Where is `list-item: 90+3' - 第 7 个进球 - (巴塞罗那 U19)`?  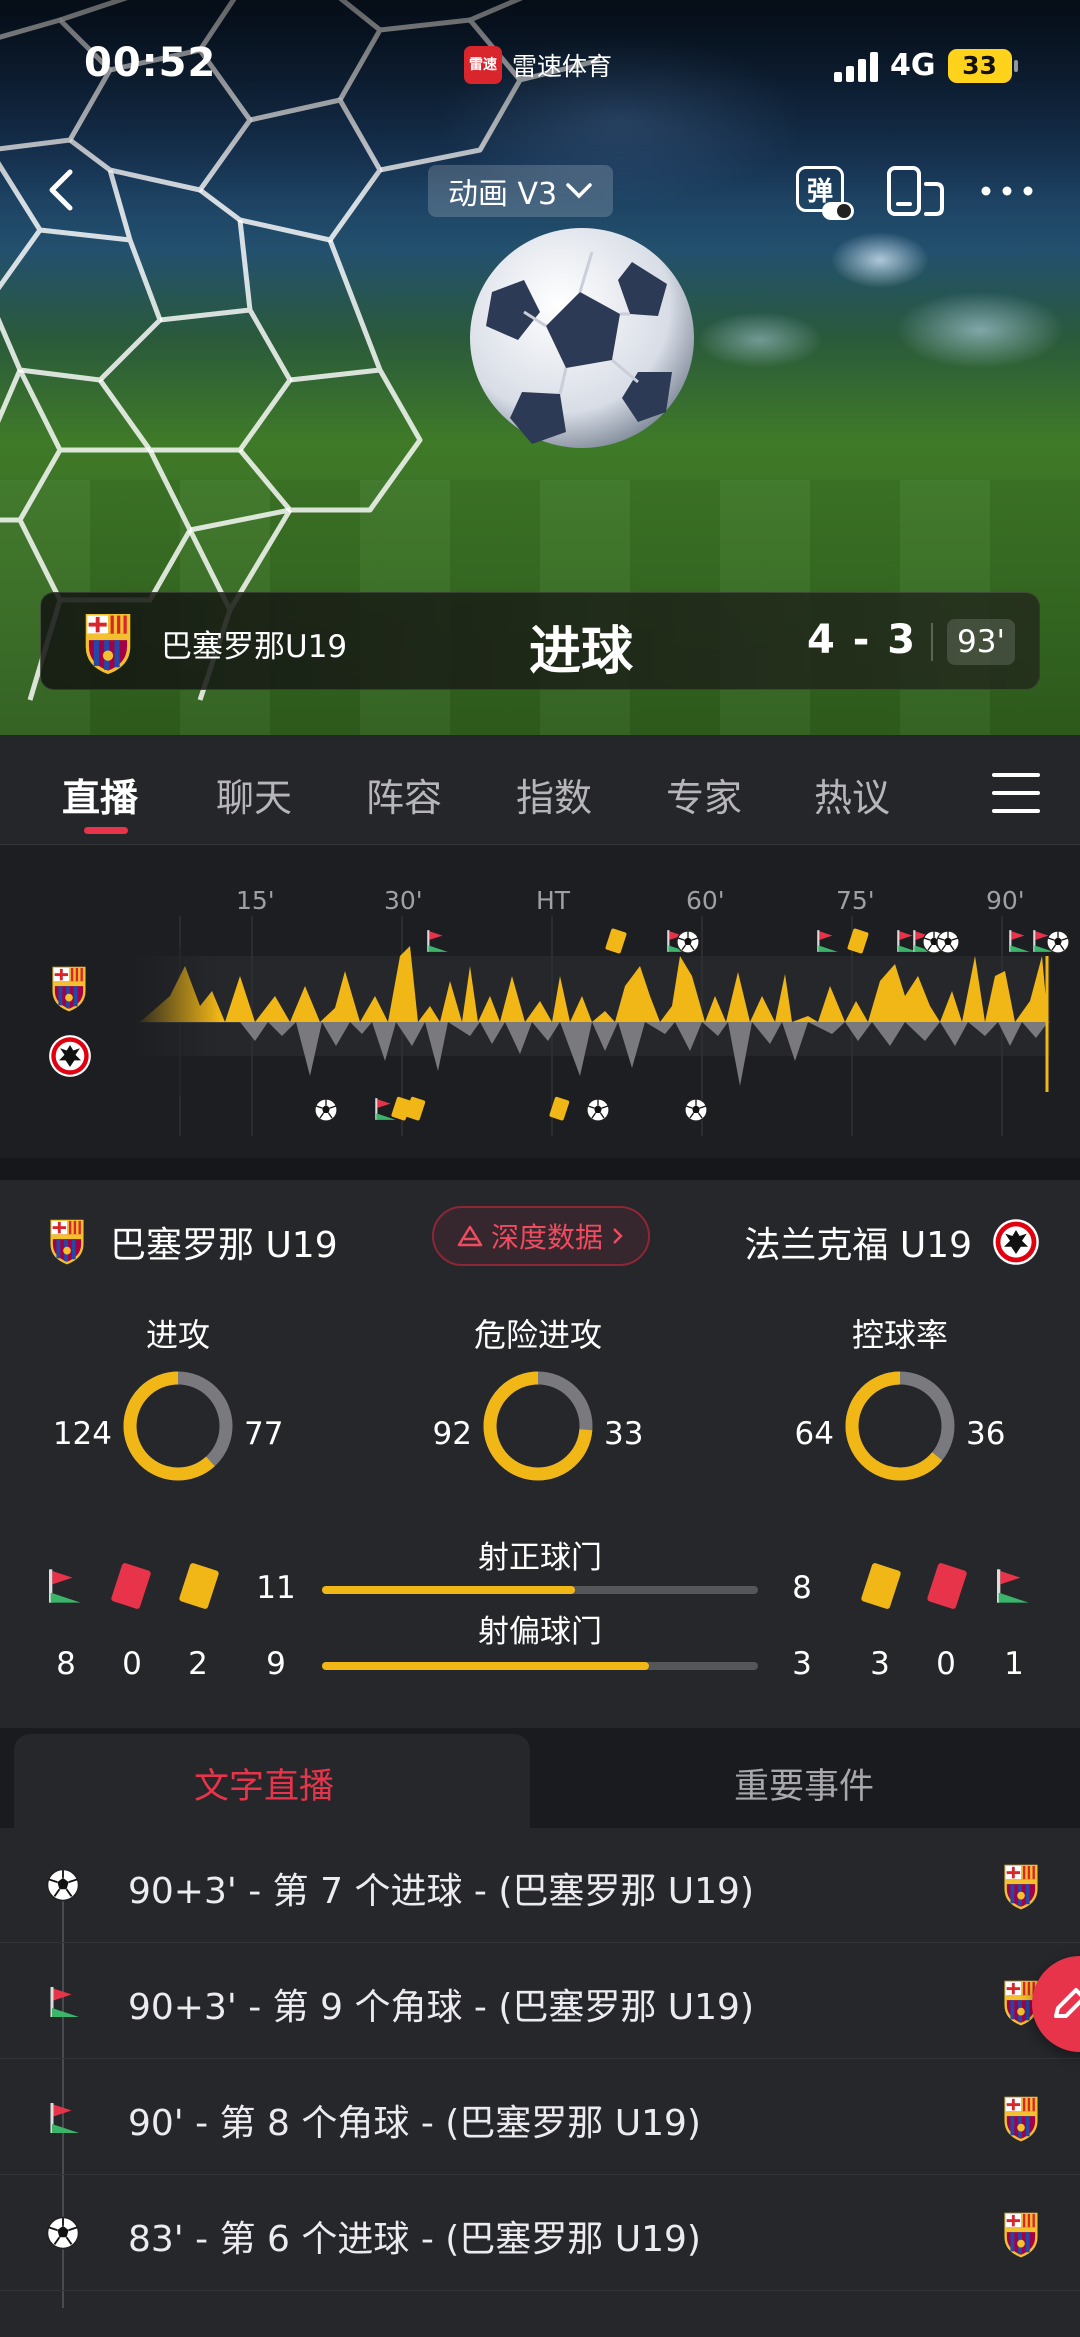
list-item: 90+3' - 第 7 个进球 - (巴塞罗那 U19) is located at coordinates (540, 1885).